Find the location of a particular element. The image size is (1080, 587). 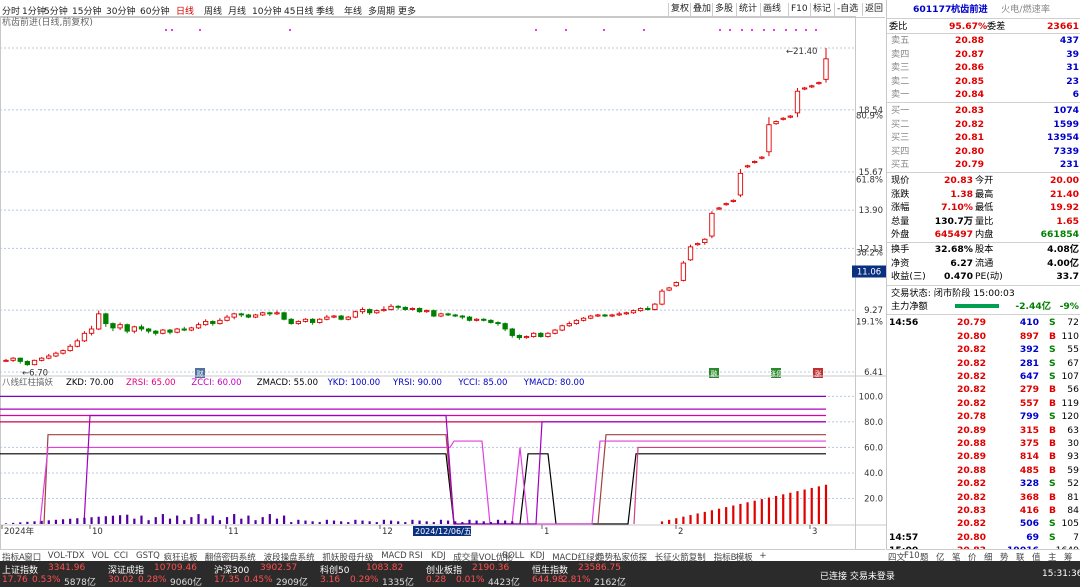

stat-row: 现价 20.83 今开 20.00 is located at coordinates (983, 180).